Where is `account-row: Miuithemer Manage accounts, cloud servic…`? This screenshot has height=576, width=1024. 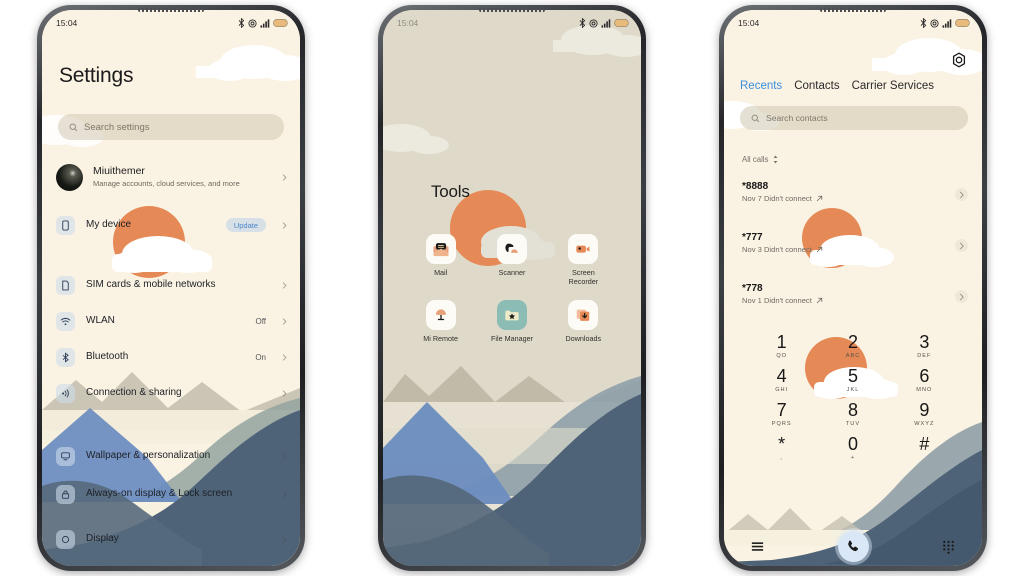 account-row: Miuithemer Manage accounts, cloud servic… is located at coordinates (172, 177).